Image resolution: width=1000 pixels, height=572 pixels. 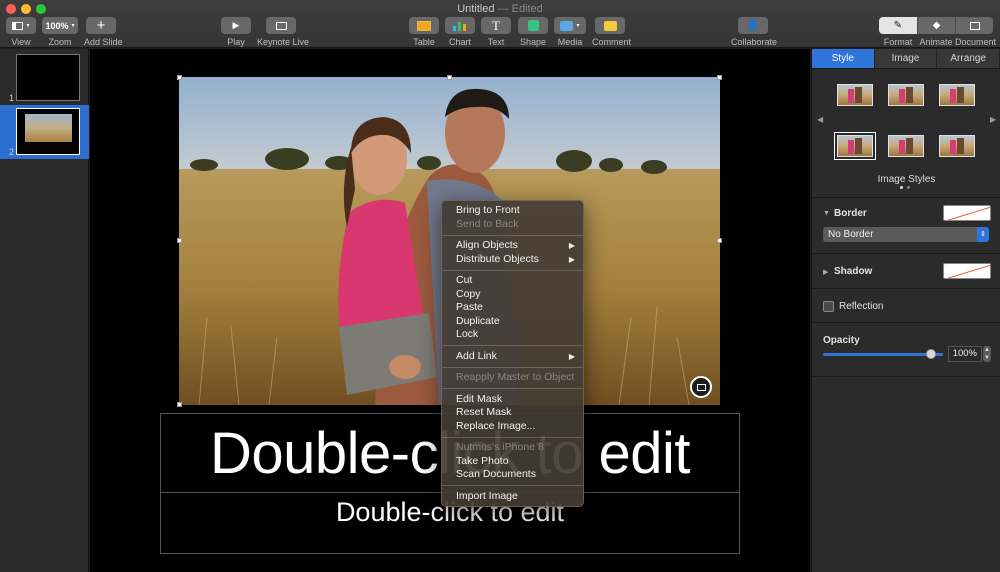 What do you see at coordinates (570, 32) in the screenshot?
I see `media-button: ▾ Media` at bounding box center [570, 32].